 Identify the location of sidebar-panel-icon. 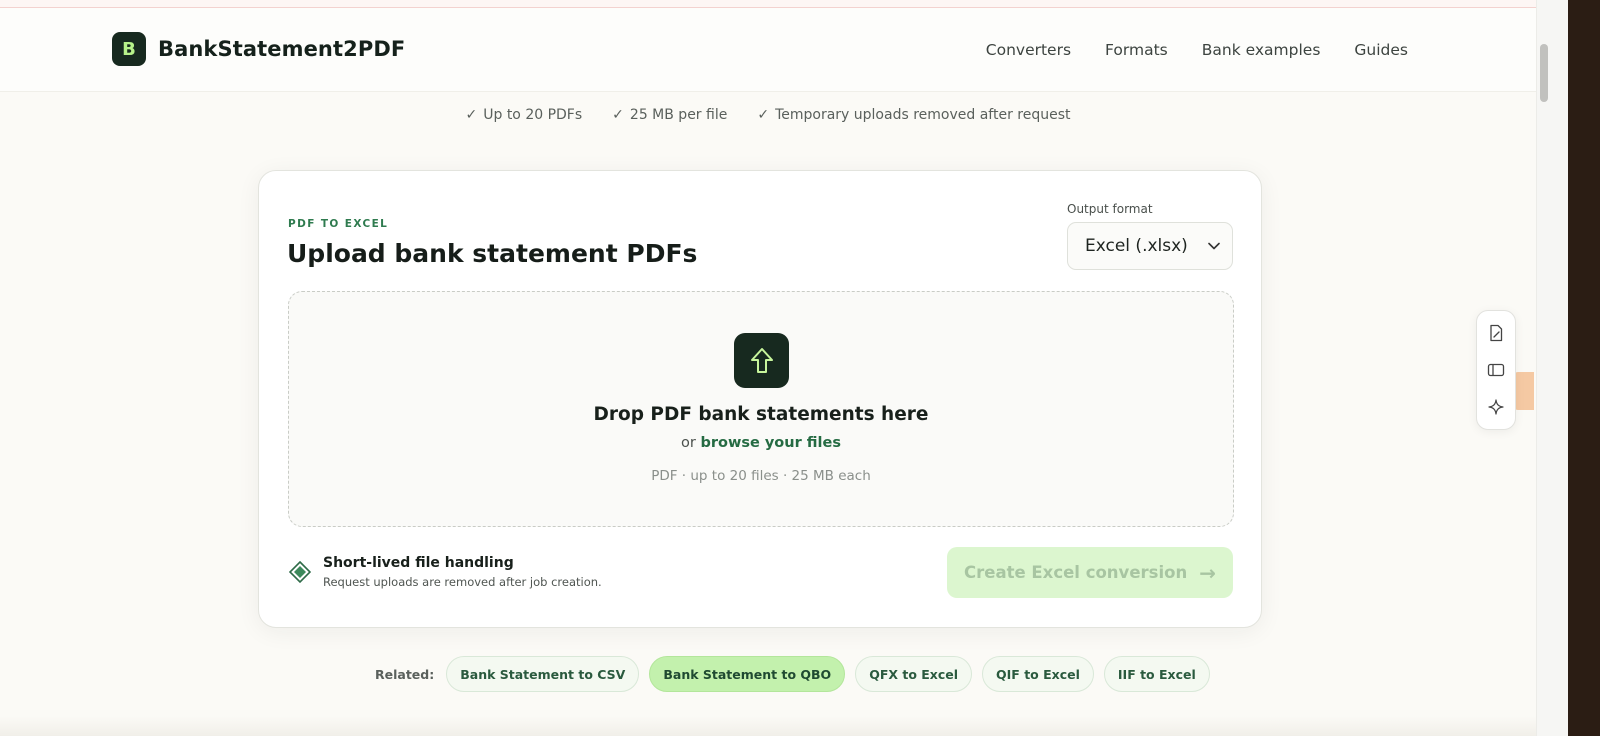
(1496, 370).